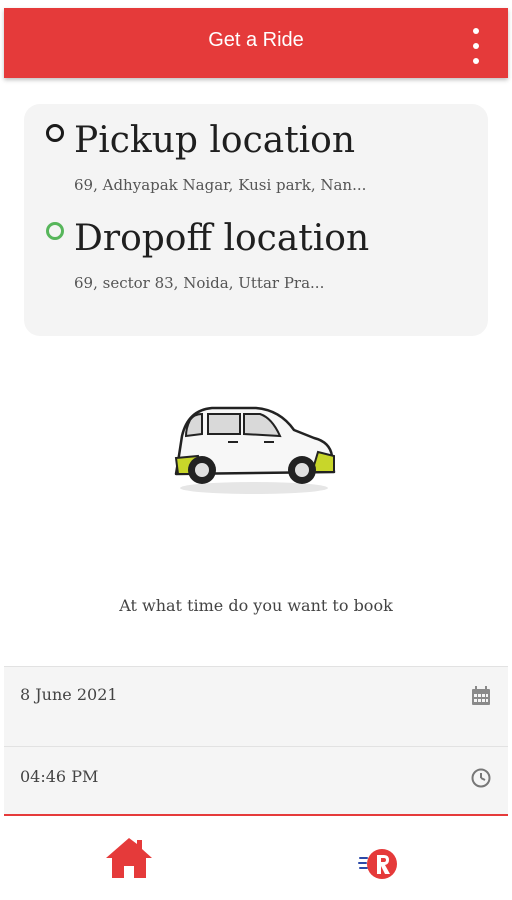 Image resolution: width=512 pixels, height=900 pixels. Describe the element at coordinates (255, 450) in the screenshot. I see `car-illustration` at that location.